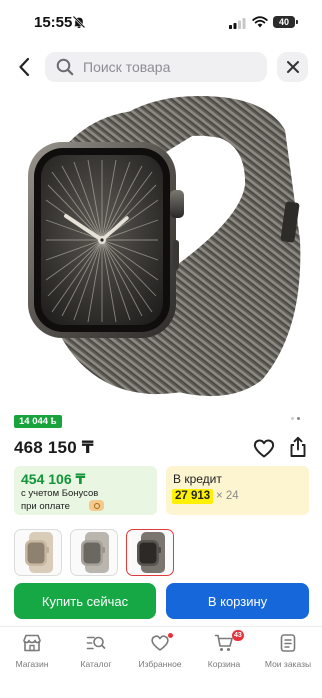 This screenshot has width=322, height=698. What do you see at coordinates (297, 22) in the screenshot?
I see `battery-icon` at bounding box center [297, 22].